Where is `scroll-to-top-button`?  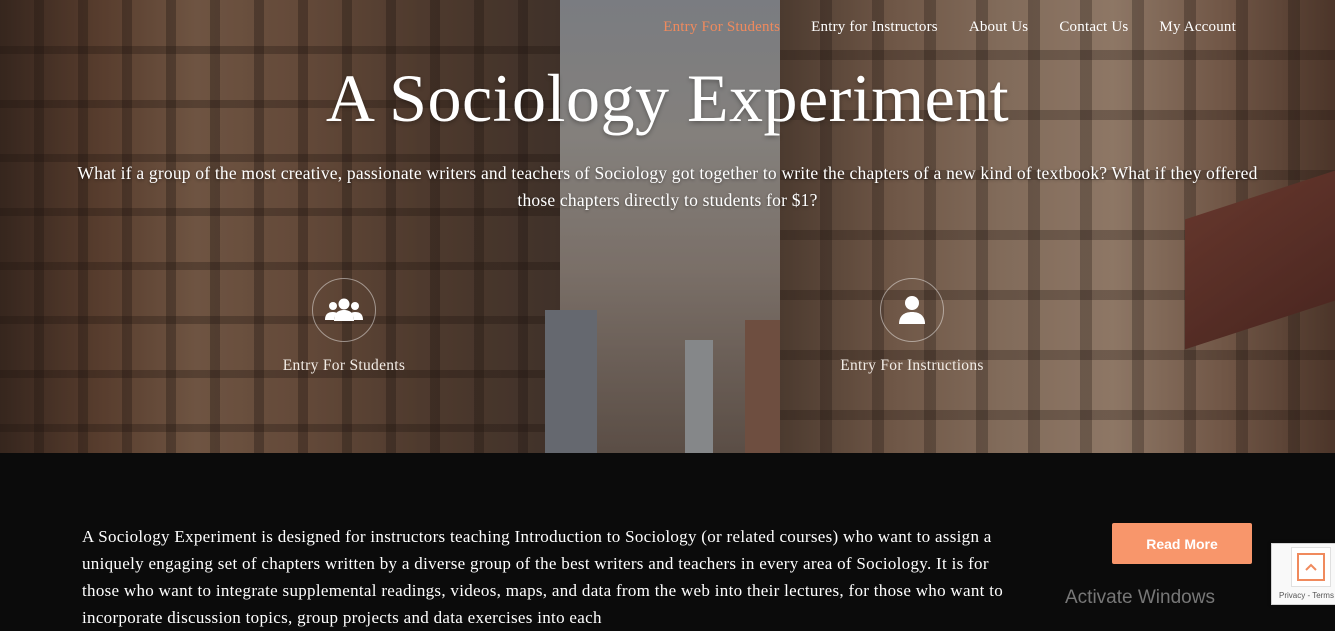
scroll-to-top-button is located at coordinates (1311, 567).